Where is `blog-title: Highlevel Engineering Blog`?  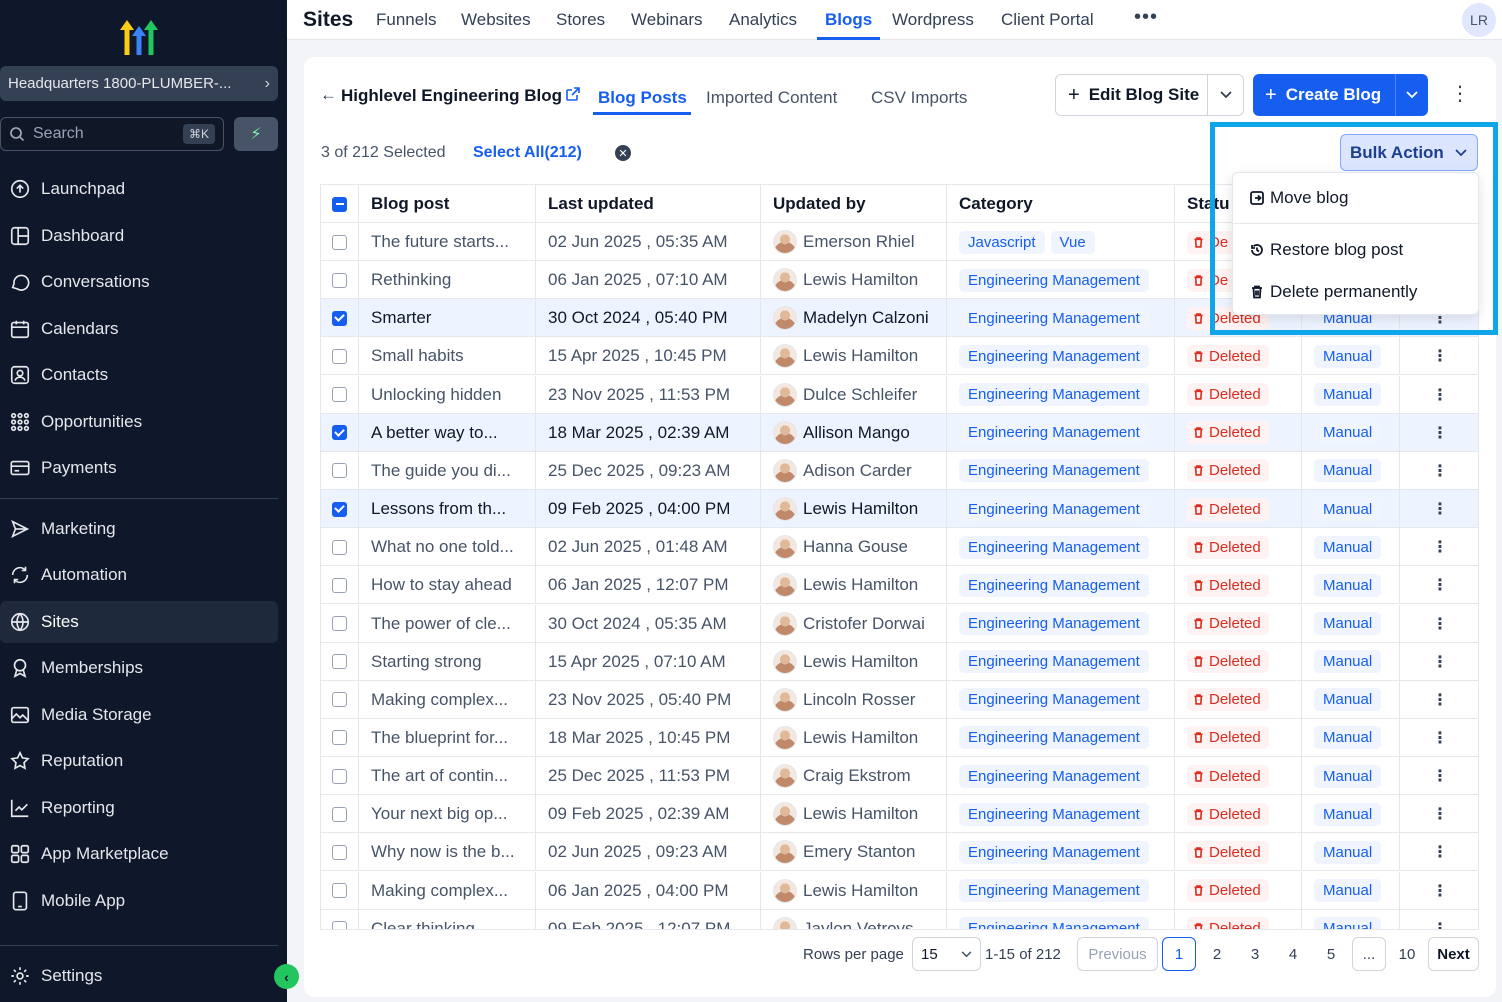
blog-title: Highlevel Engineering Blog is located at coordinates (451, 96).